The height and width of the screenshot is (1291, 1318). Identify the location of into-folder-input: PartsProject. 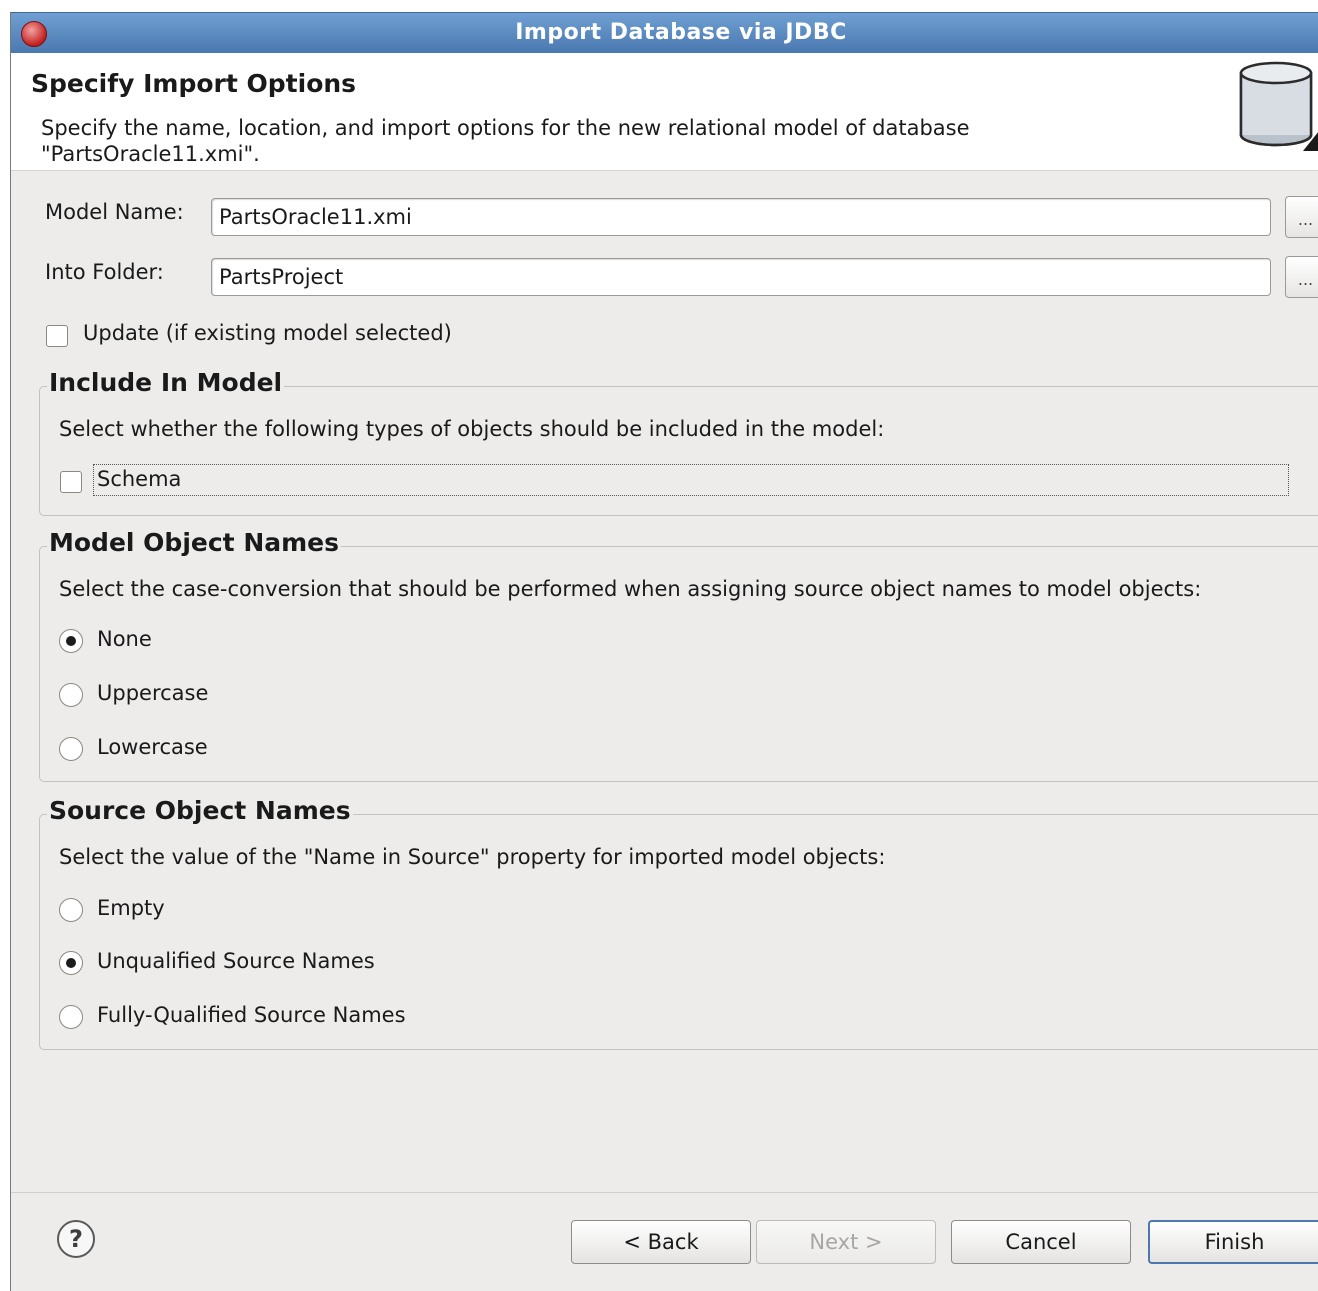
(741, 277).